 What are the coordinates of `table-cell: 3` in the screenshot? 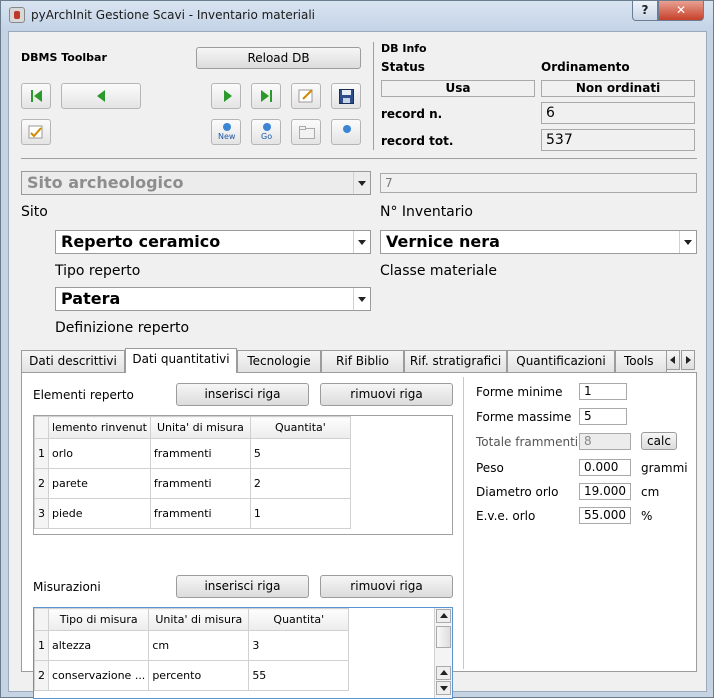 It's located at (299, 645).